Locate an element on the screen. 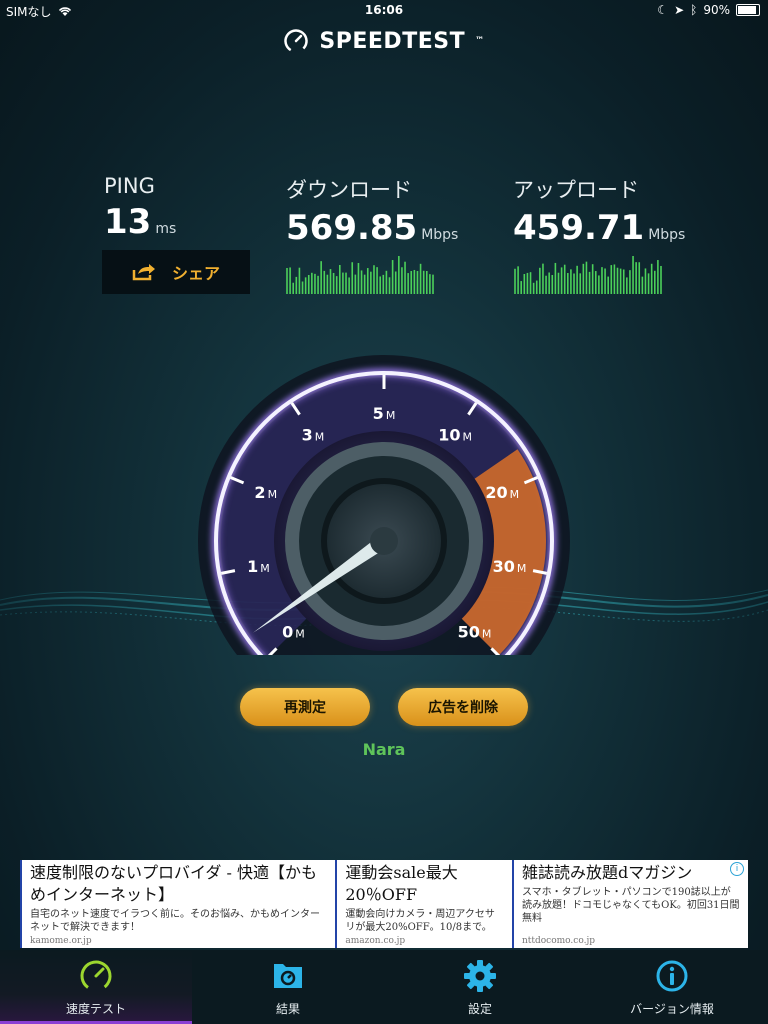 This screenshot has width=768, height=1024. upload-metric: アップロード 459.71 Mbps is located at coordinates (599, 211).